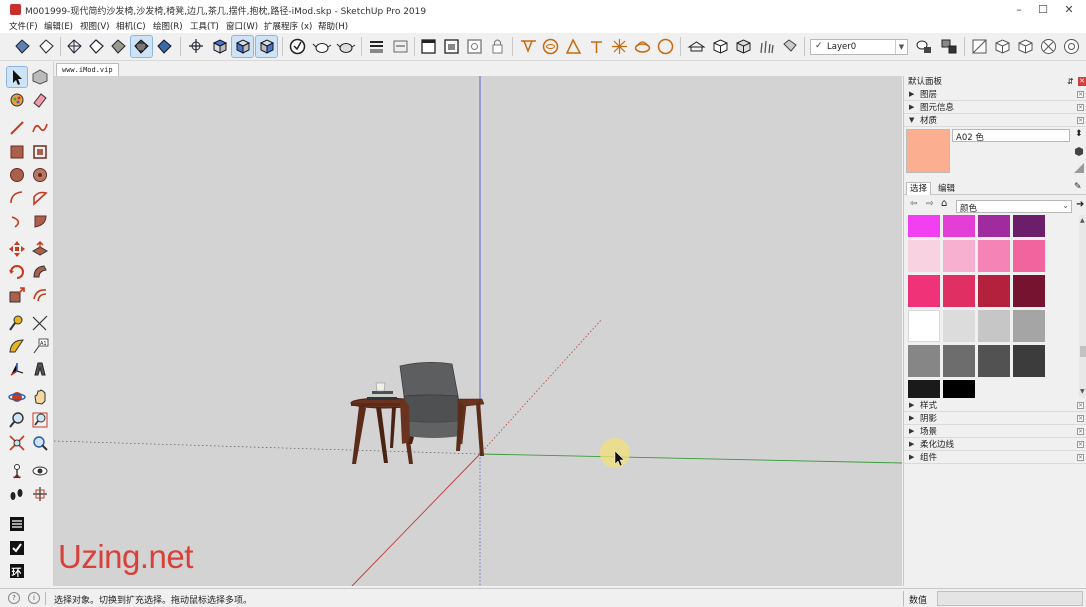  I want to click on 3d-text-icon, so click(40, 369).